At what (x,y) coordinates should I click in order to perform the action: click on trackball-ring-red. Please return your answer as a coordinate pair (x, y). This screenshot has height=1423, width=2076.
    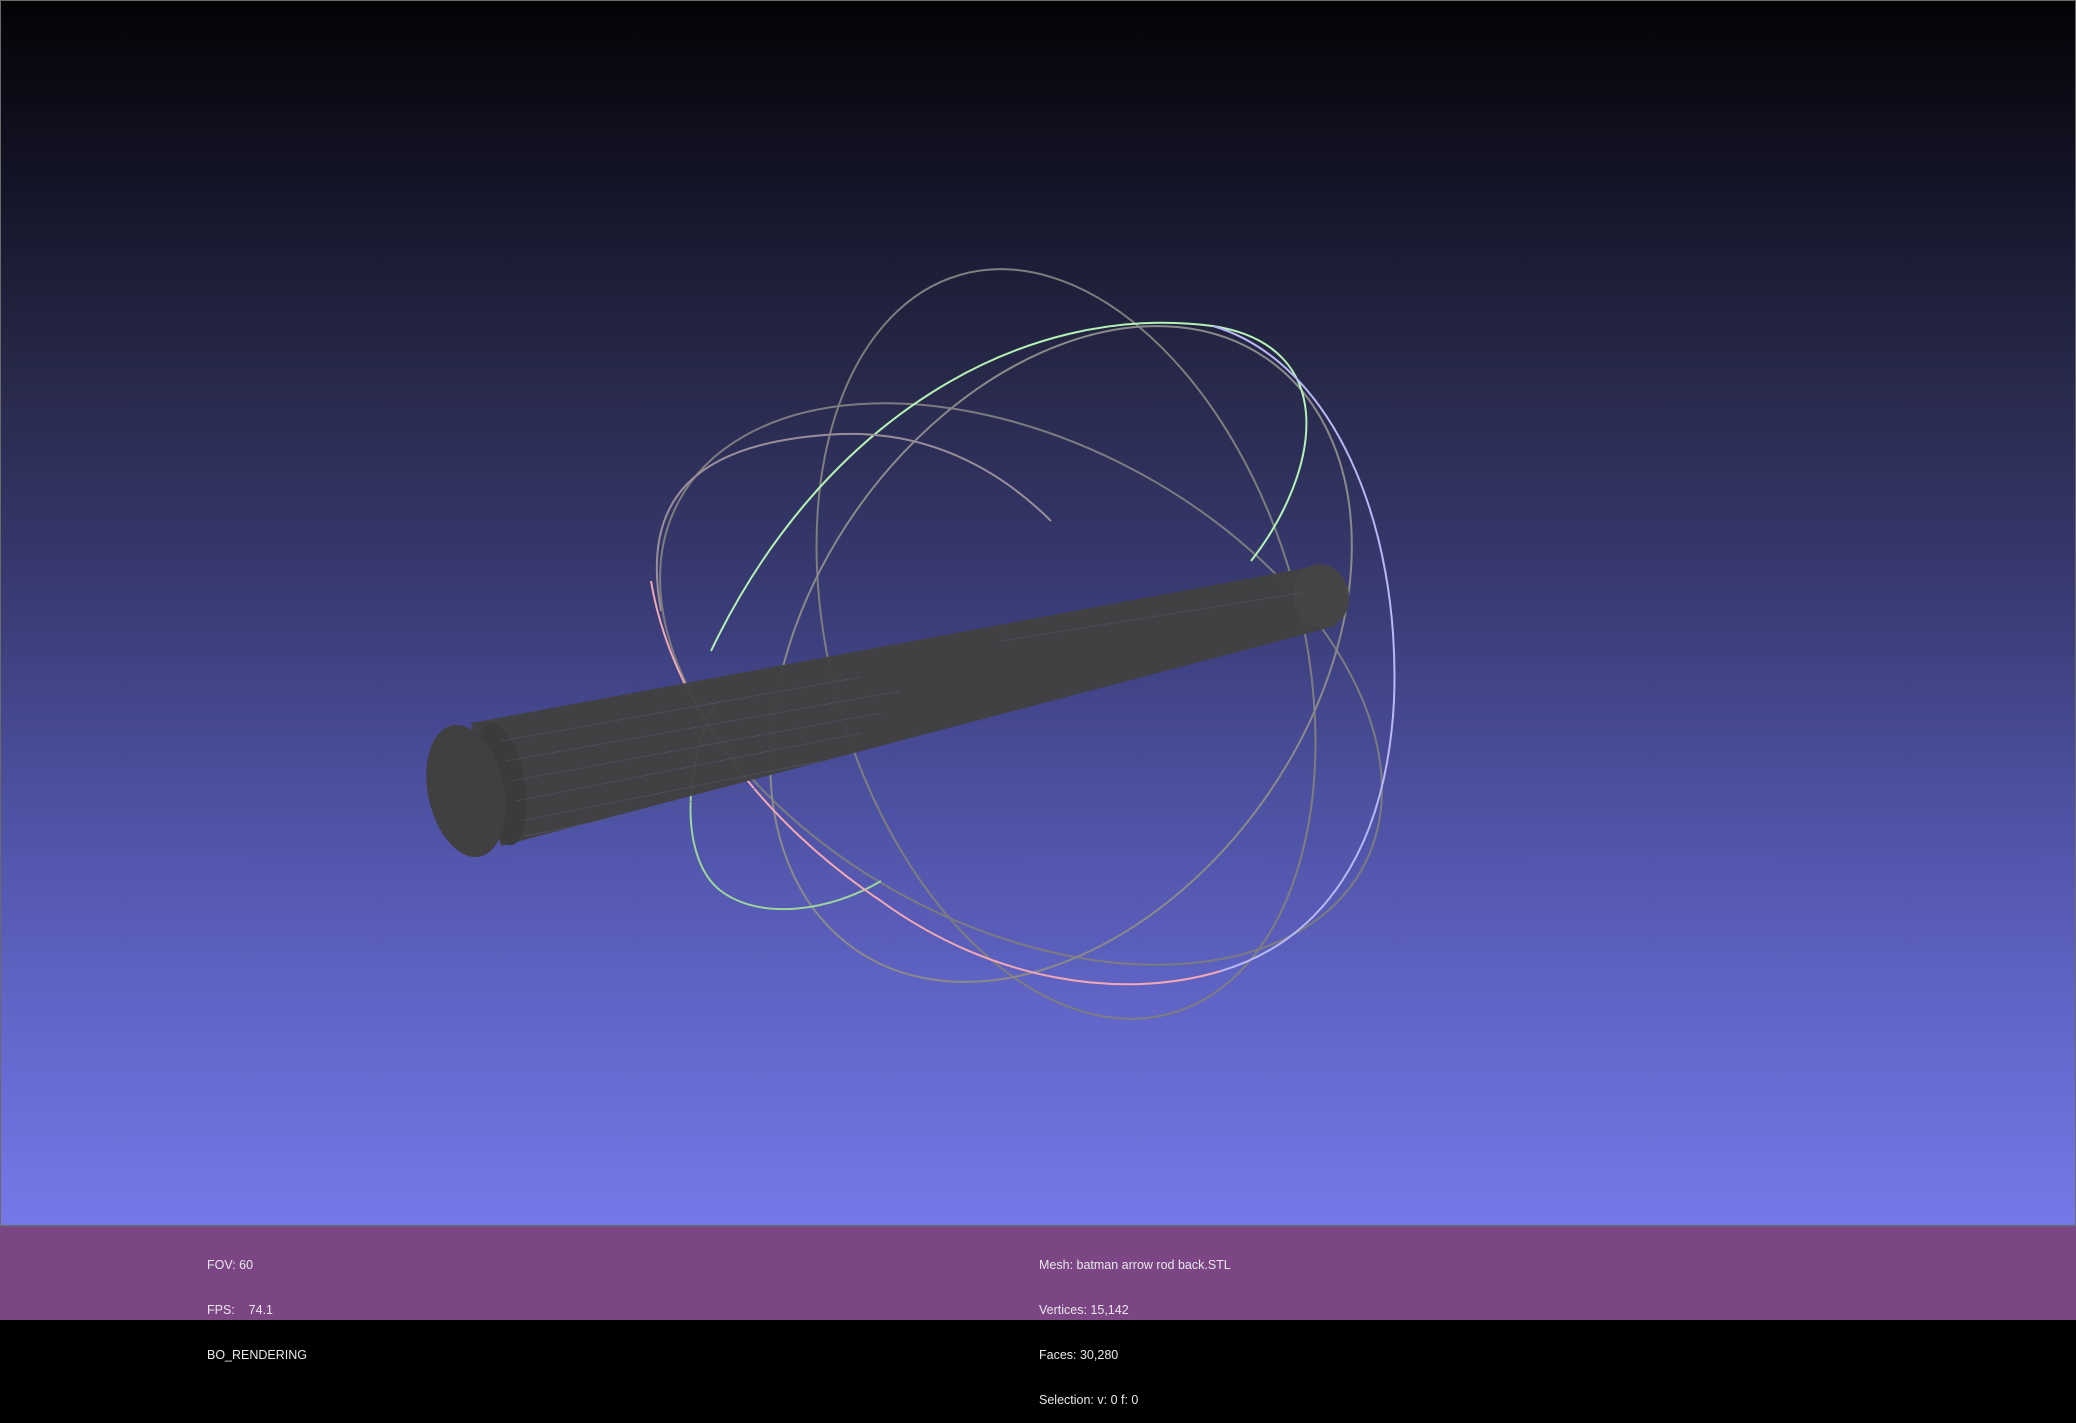
    Looking at the image, I should click on (853, 522).